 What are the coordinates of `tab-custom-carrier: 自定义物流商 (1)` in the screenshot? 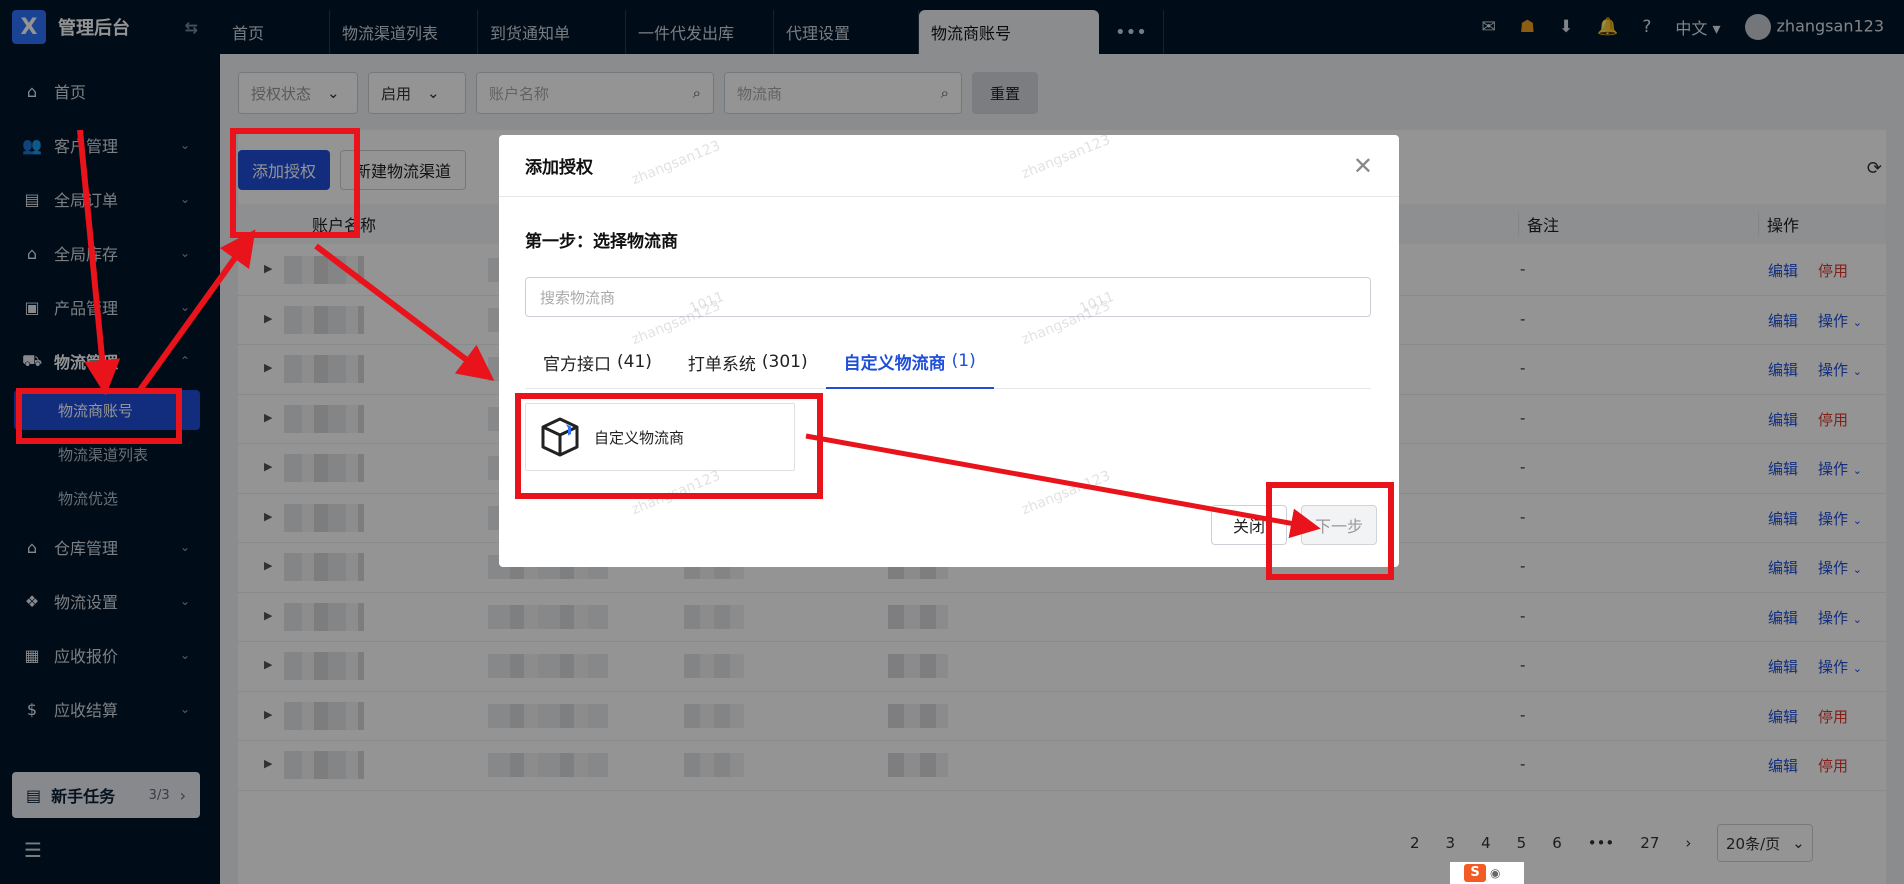 It's located at (909, 362).